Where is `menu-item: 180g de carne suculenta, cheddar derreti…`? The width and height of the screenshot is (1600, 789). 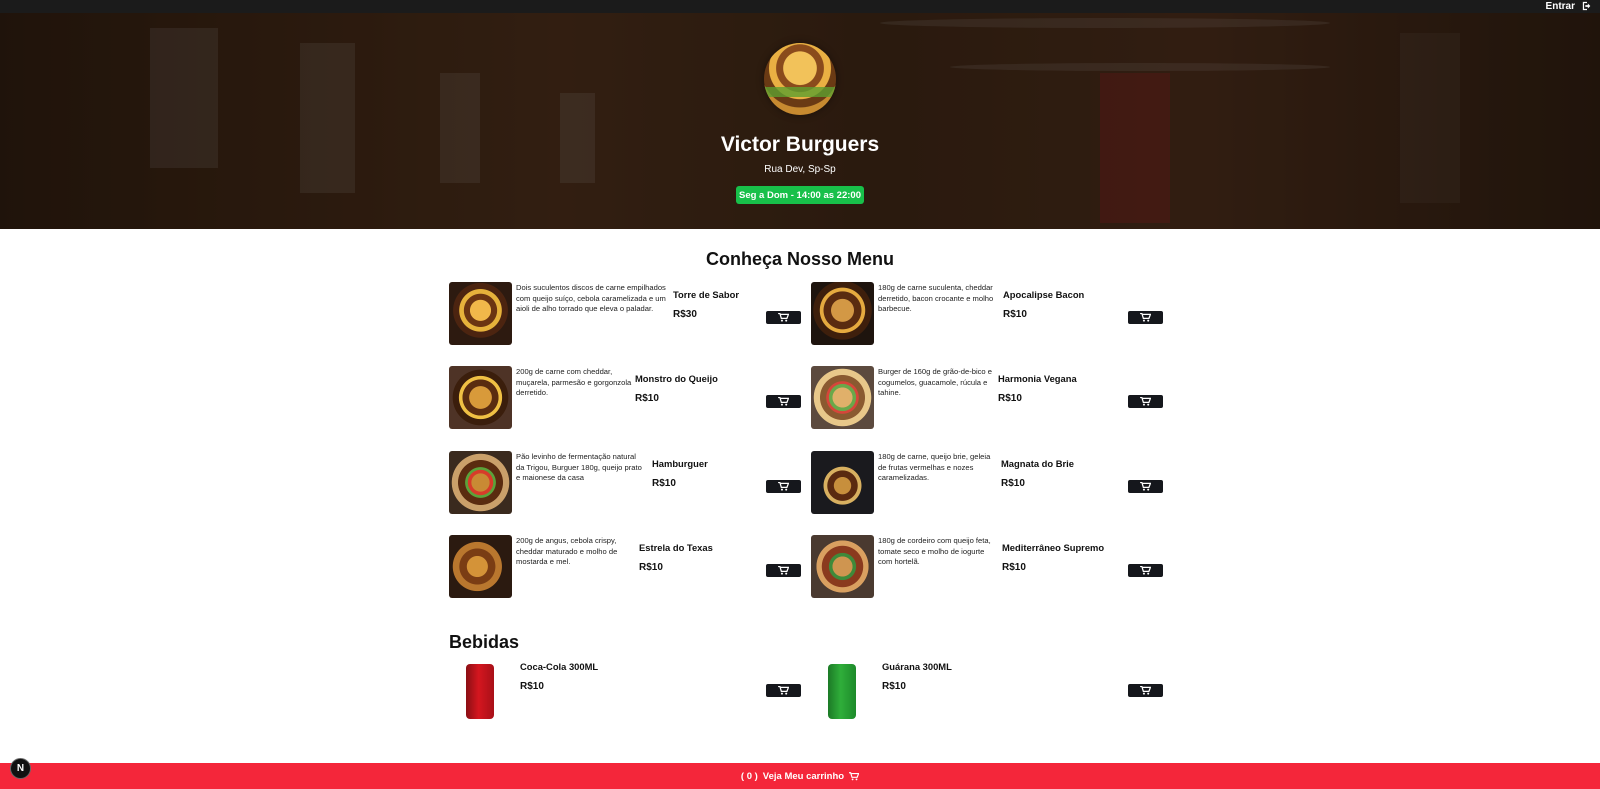 menu-item: 180g de carne suculenta, cheddar derreti… is located at coordinates (987, 314).